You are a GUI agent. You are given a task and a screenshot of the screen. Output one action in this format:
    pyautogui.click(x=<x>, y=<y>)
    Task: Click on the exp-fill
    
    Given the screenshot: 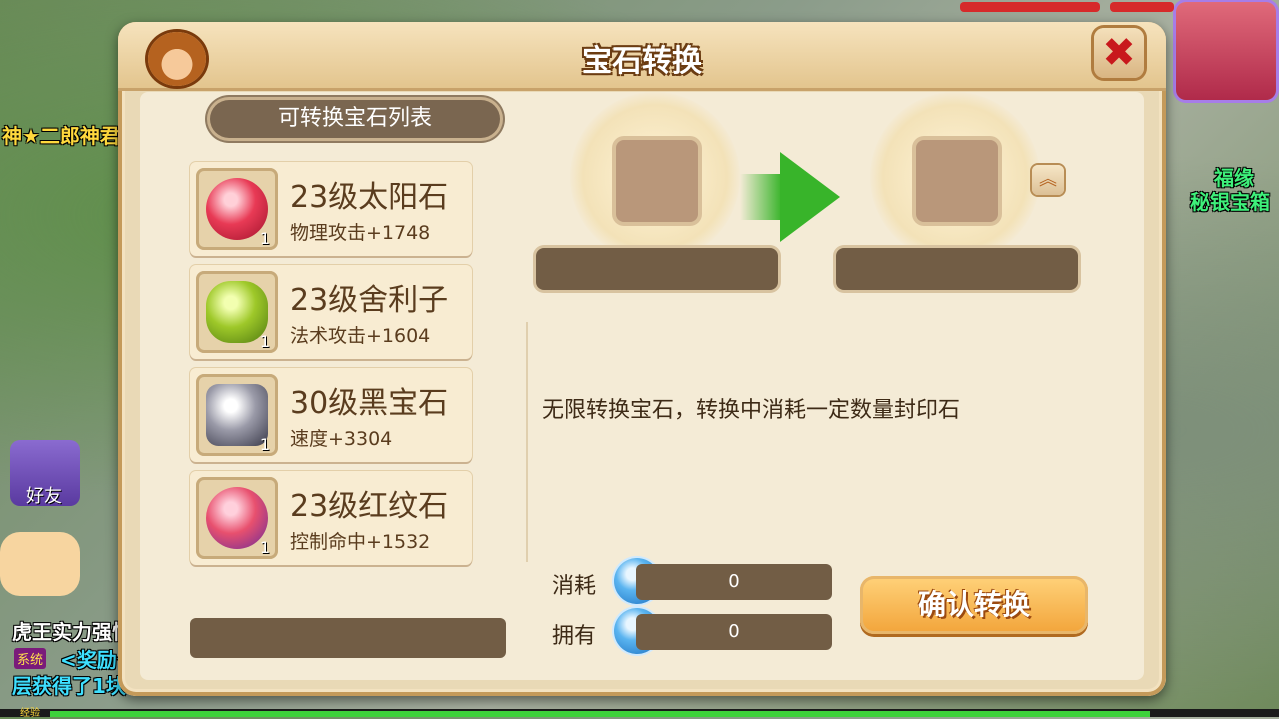 What is the action you would take?
    pyautogui.click(x=600, y=714)
    